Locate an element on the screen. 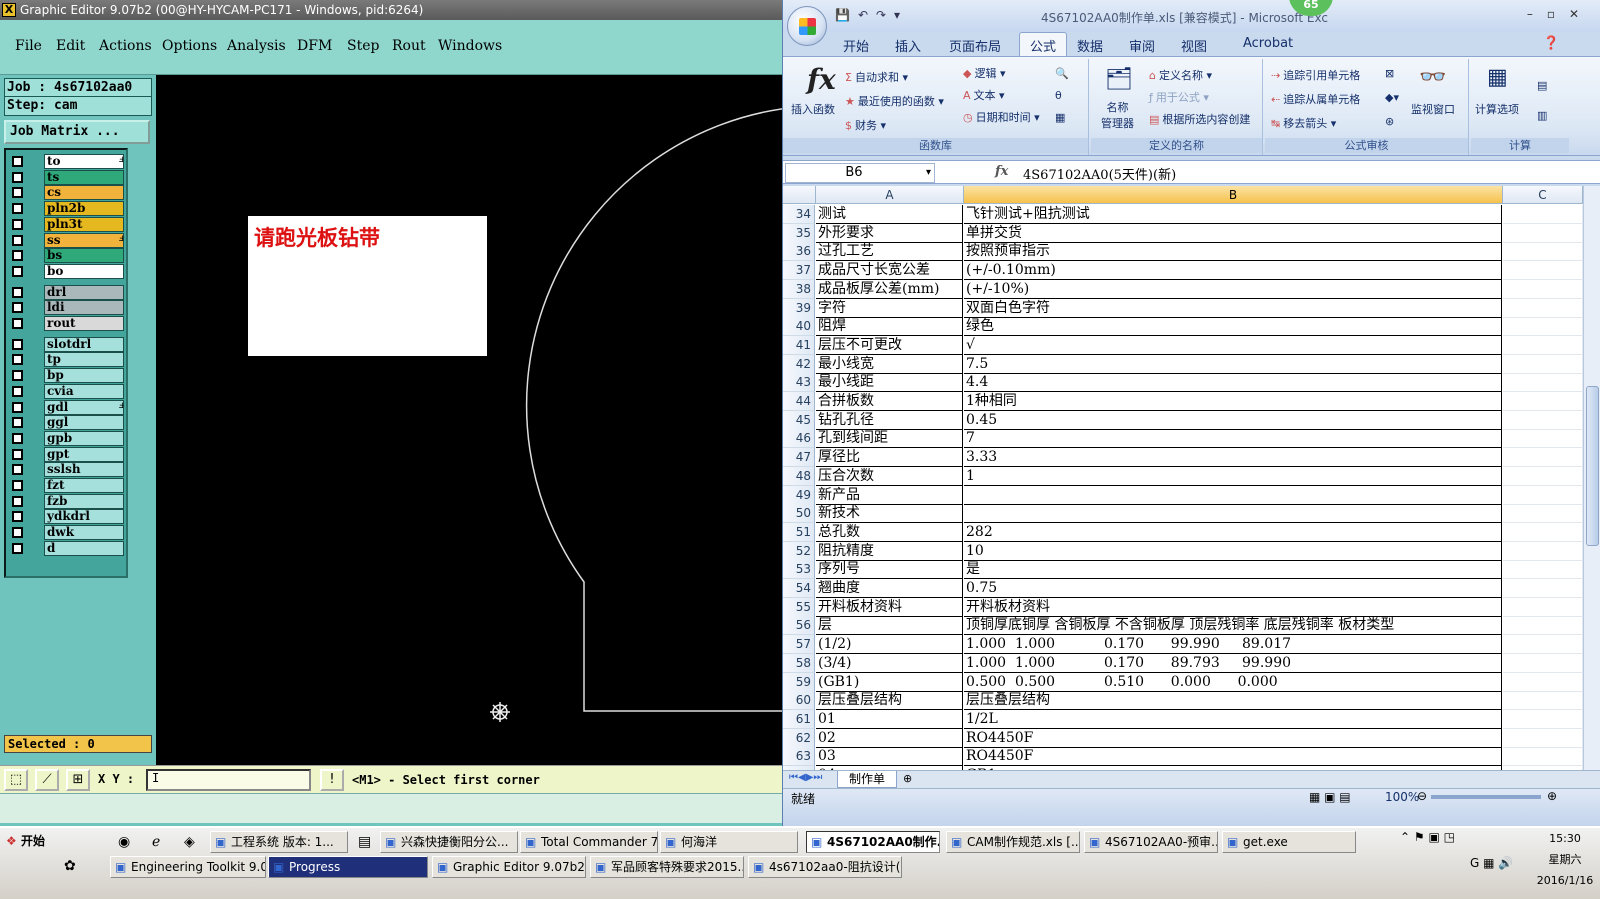 The height and width of the screenshot is (899, 1600). cell-b: 1 is located at coordinates (1233, 476).